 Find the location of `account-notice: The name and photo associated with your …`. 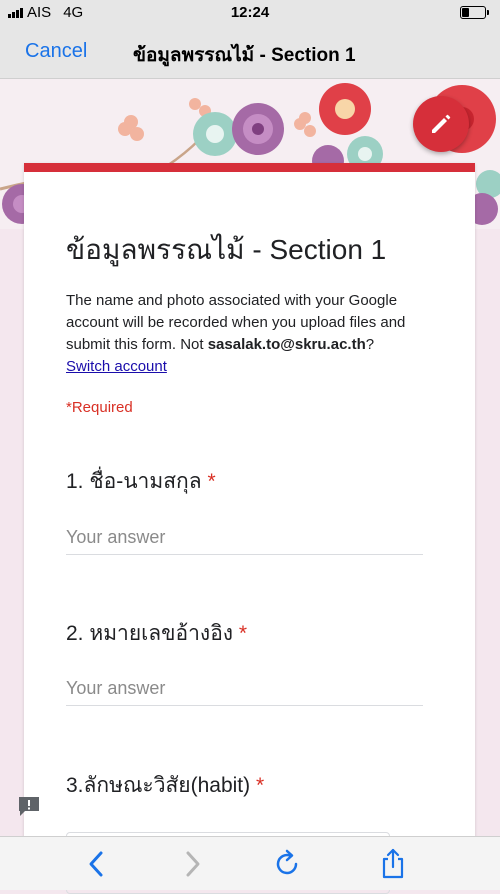

account-notice: The name and photo associated with your … is located at coordinates (251, 334).